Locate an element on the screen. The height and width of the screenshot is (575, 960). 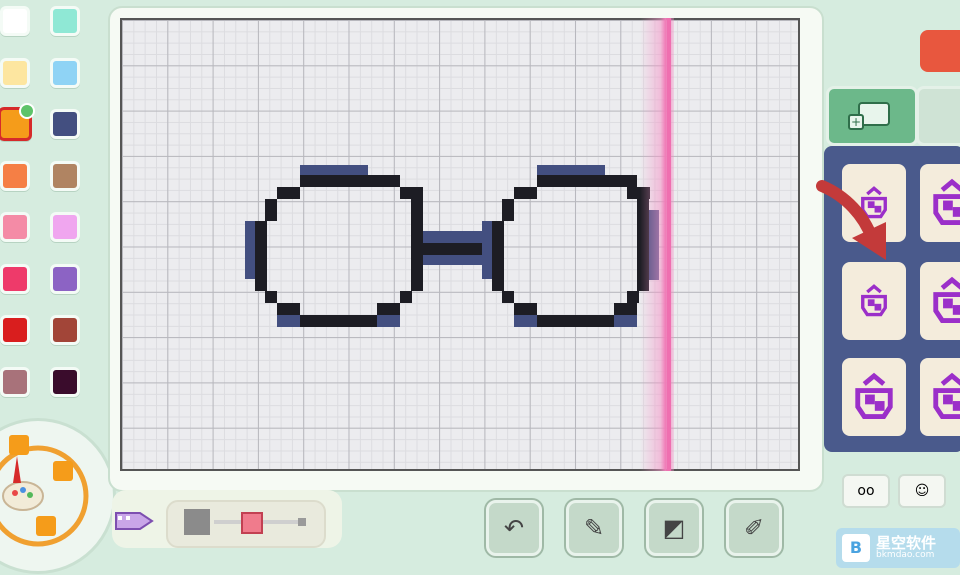
stamp-tool-button: ✎ is located at coordinates (594, 528).